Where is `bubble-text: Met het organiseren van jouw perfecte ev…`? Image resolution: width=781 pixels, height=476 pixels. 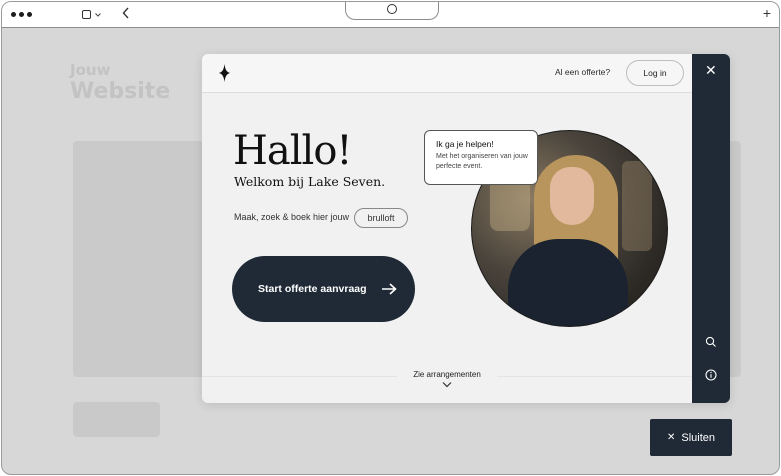 bubble-text: Met het organiseren van jouw perfecte ev… is located at coordinates (482, 162).